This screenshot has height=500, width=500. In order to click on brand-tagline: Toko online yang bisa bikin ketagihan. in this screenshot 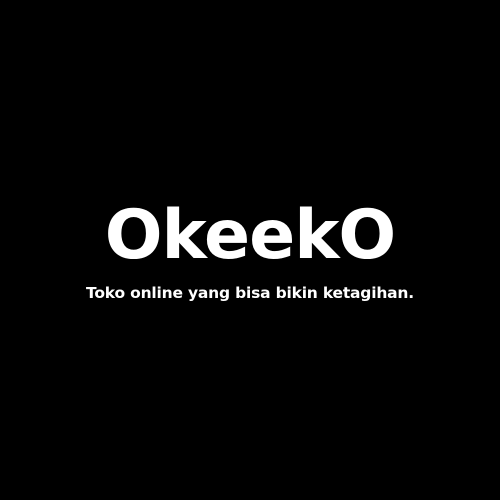, I will do `click(250, 293)`.